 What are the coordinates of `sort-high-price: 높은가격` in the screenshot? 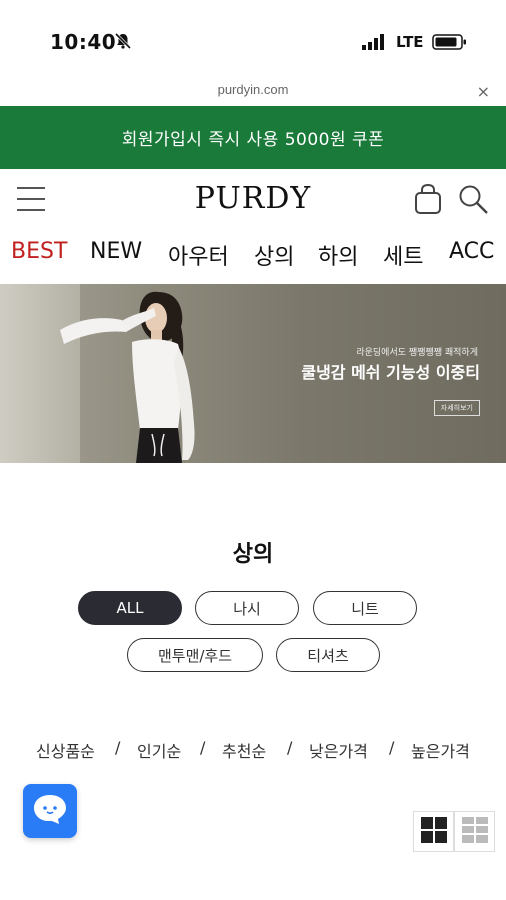 It's located at (440, 750).